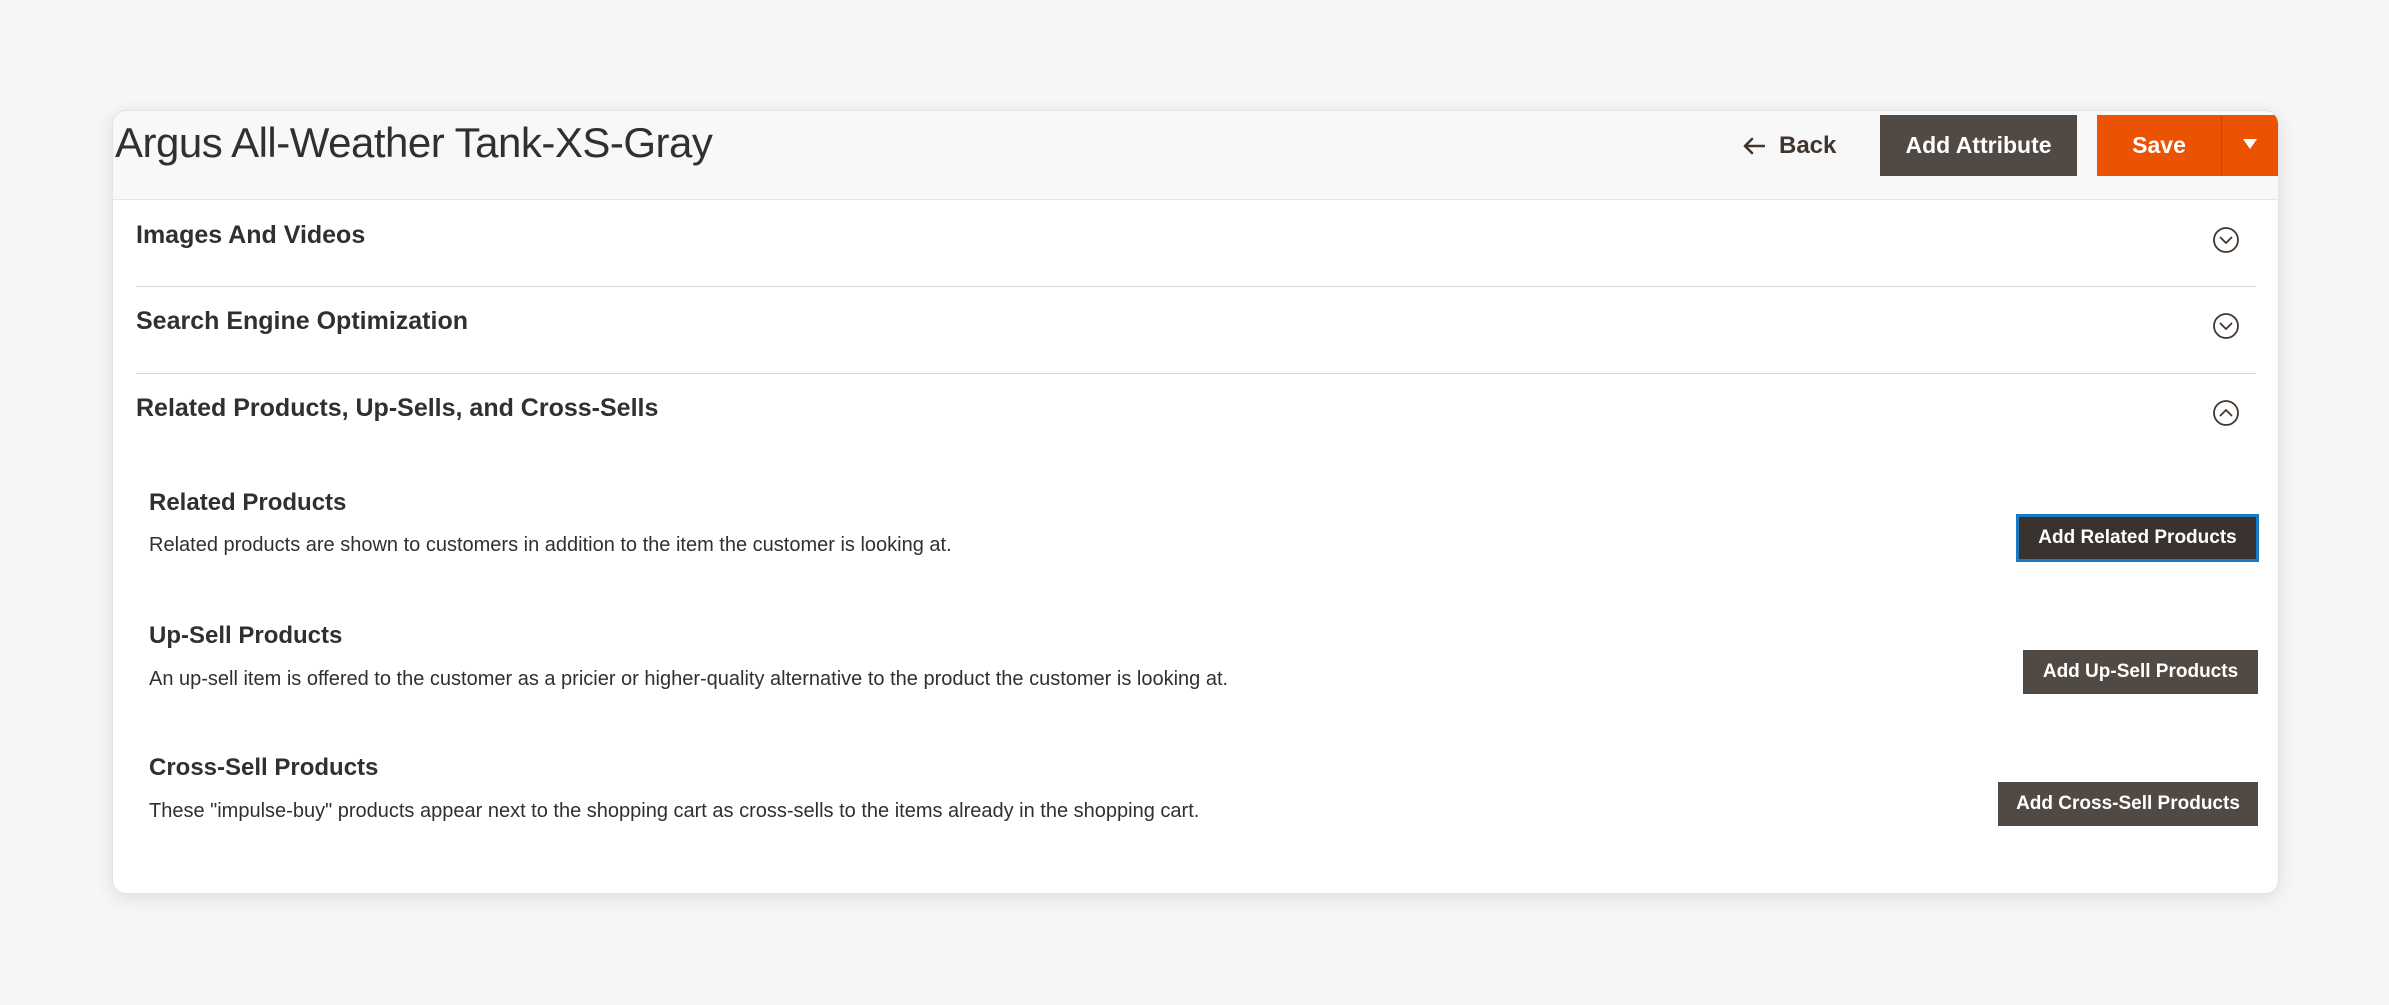  Describe the element at coordinates (1808, 145) in the screenshot. I see `back-label: Back` at that location.